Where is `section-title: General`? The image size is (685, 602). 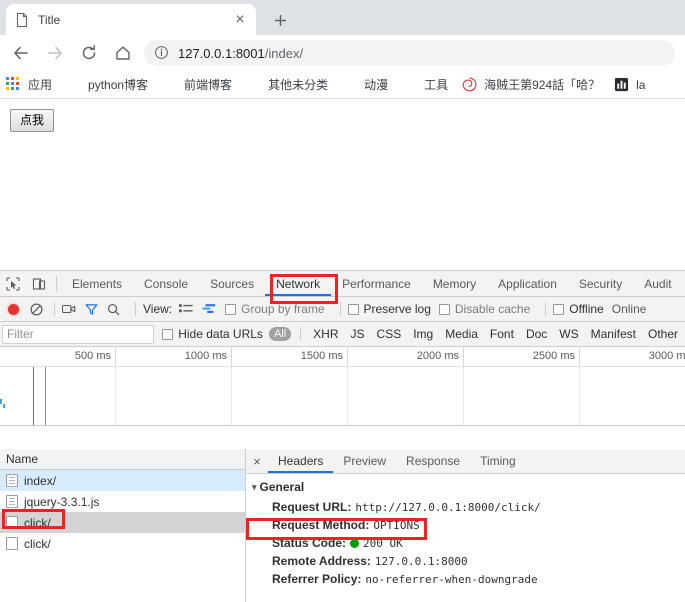 section-title: General is located at coordinates (282, 487).